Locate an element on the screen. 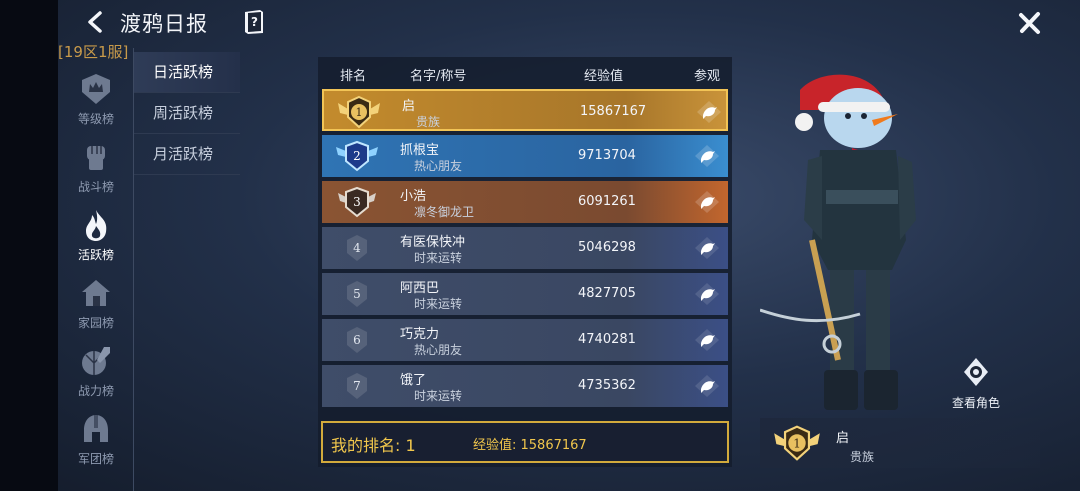 This screenshot has width=1080, height=491. fist-icon is located at coordinates (96, 158).